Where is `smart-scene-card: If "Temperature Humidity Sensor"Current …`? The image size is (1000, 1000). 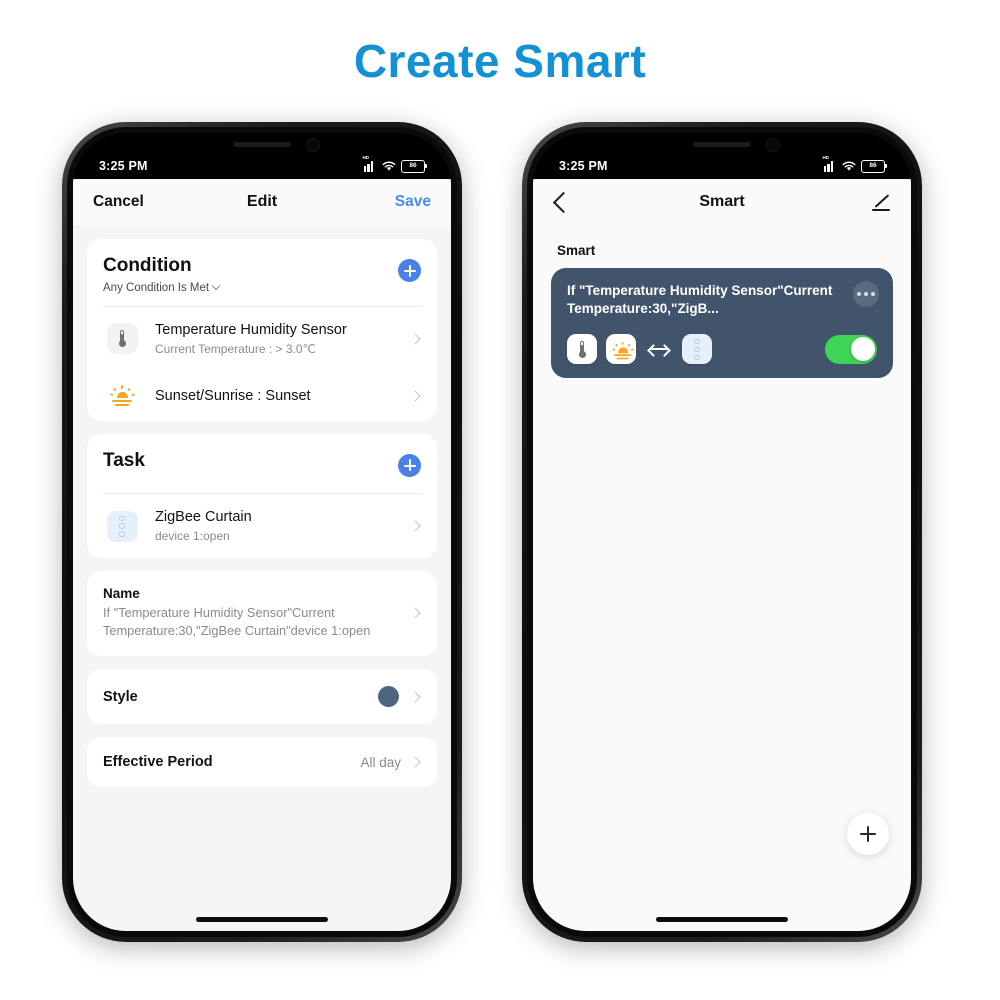
smart-scene-card: If "Temperature Humidity Sensor"Current … is located at coordinates (722, 323).